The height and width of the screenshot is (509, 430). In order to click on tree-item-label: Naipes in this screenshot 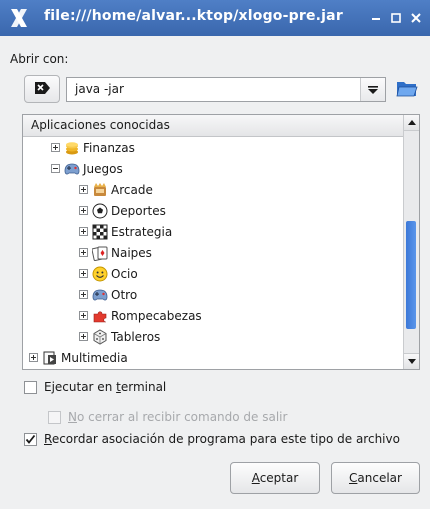, I will do `click(131, 252)`.